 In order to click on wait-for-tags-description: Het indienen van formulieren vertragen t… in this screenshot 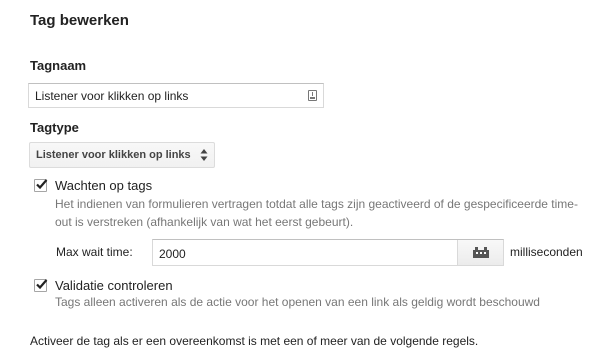, I will do `click(316, 213)`.